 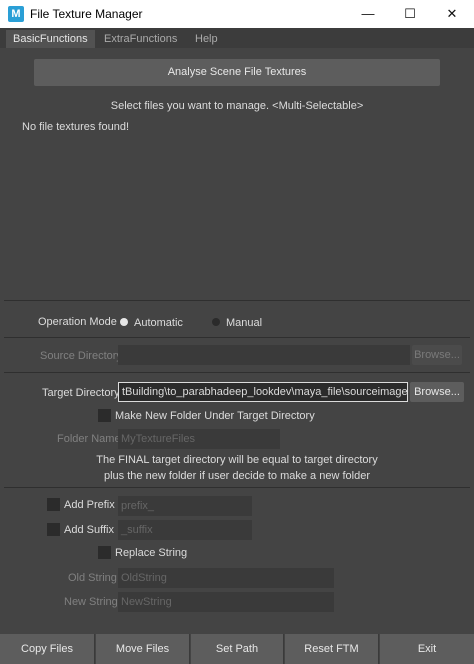 What do you see at coordinates (226, 602) in the screenshot?
I see `new-string-field: NewString` at bounding box center [226, 602].